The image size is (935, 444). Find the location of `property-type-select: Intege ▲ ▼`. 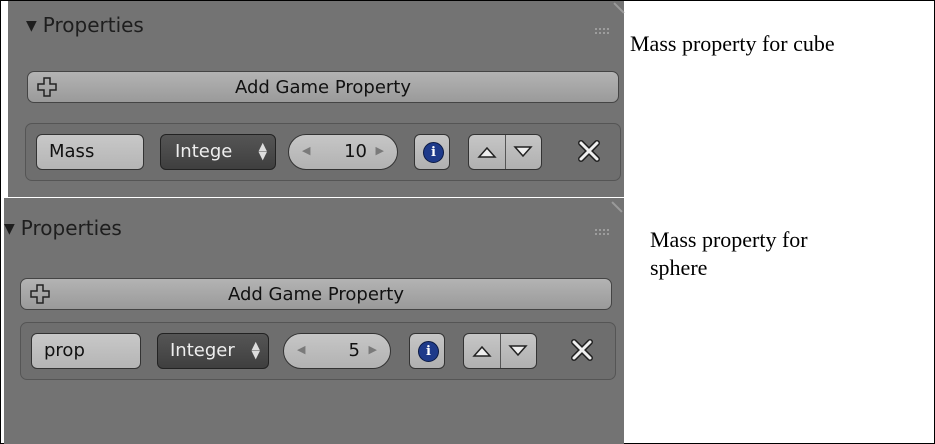

property-type-select: Intege ▲ ▼ is located at coordinates (218, 152).